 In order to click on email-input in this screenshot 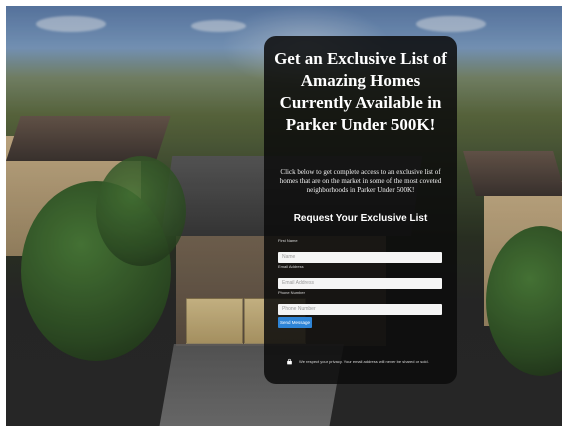, I will do `click(360, 283)`.